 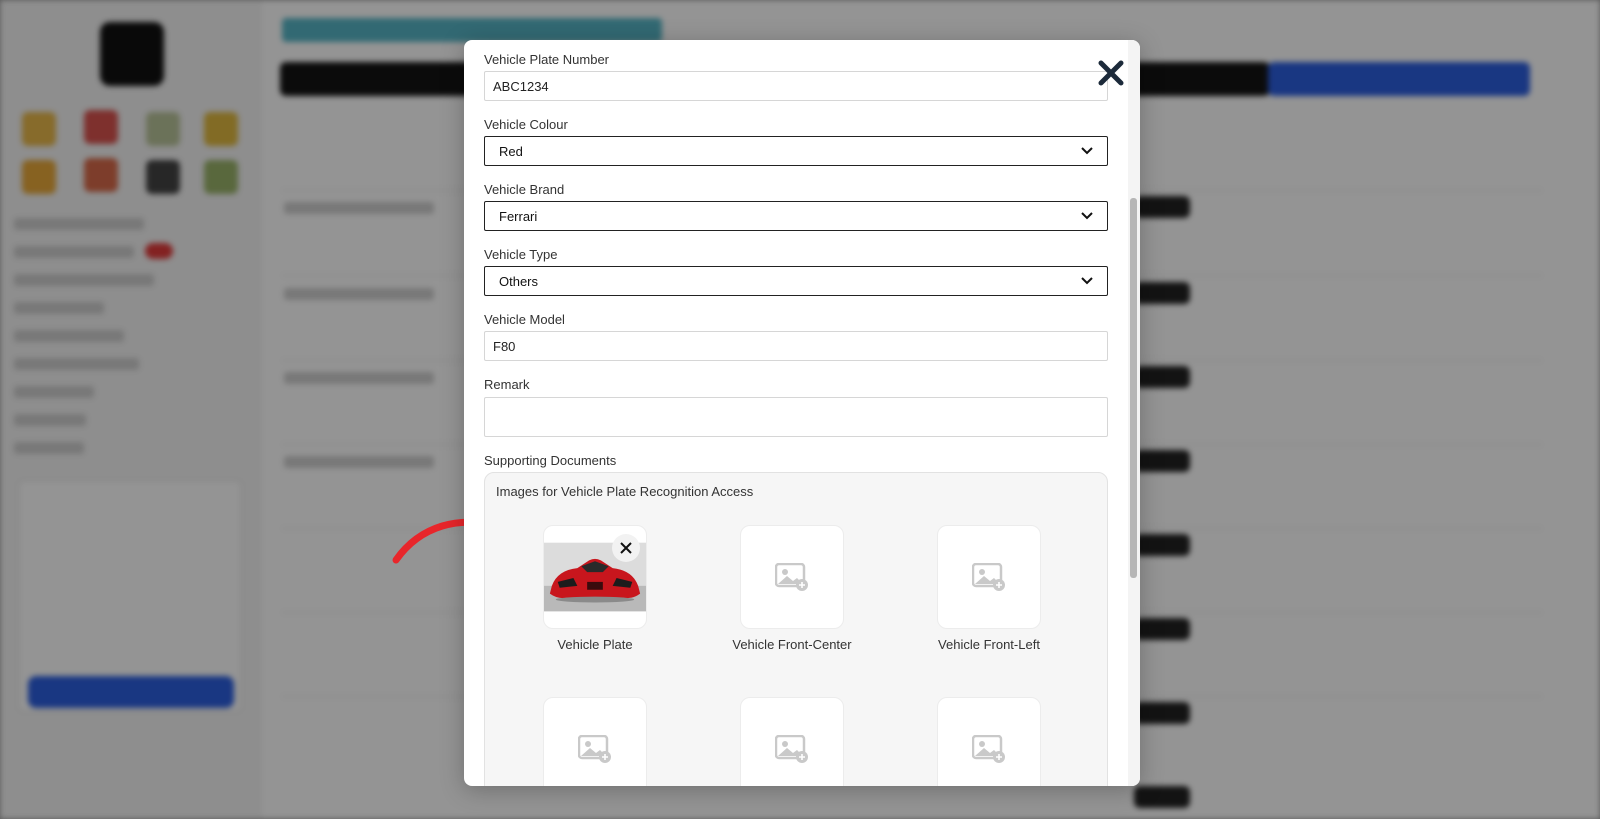 What do you see at coordinates (989, 644) in the screenshot?
I see `thumb-label-front-left: Vehicle Front-Left` at bounding box center [989, 644].